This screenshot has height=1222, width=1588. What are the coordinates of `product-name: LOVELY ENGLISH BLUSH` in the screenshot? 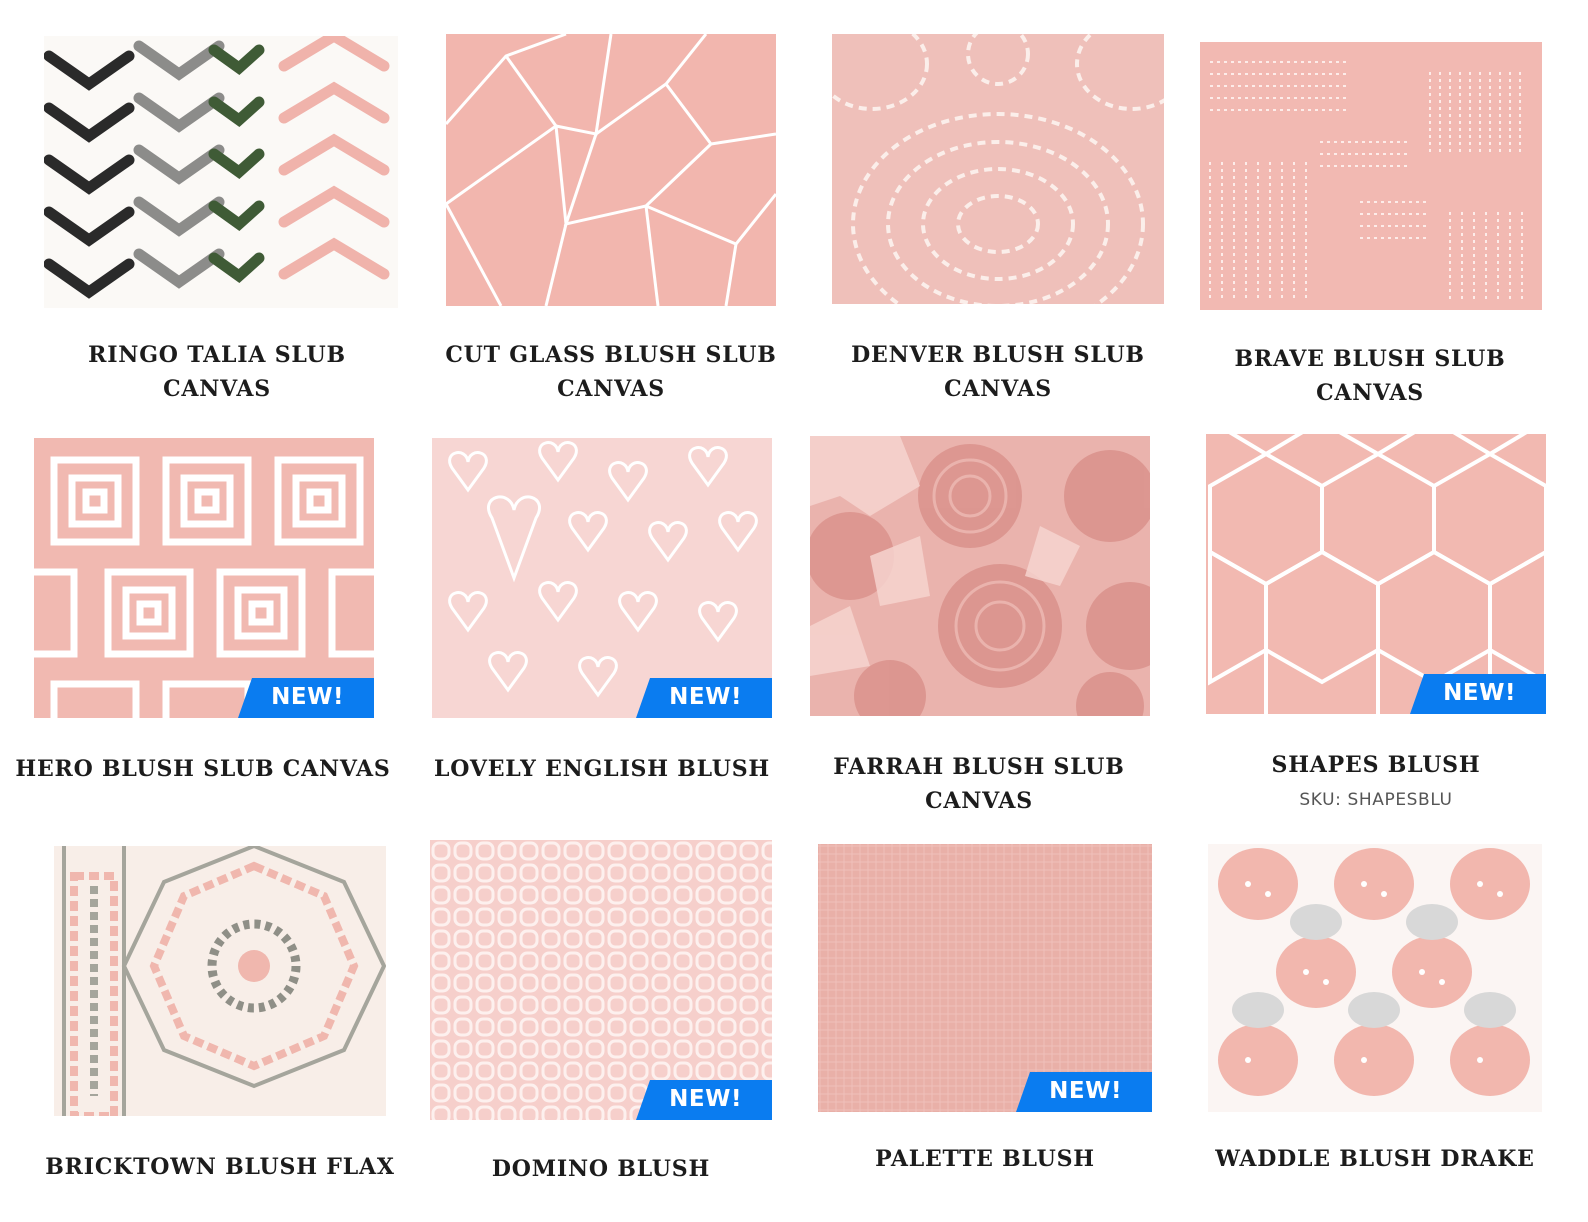 It's located at (602, 769).